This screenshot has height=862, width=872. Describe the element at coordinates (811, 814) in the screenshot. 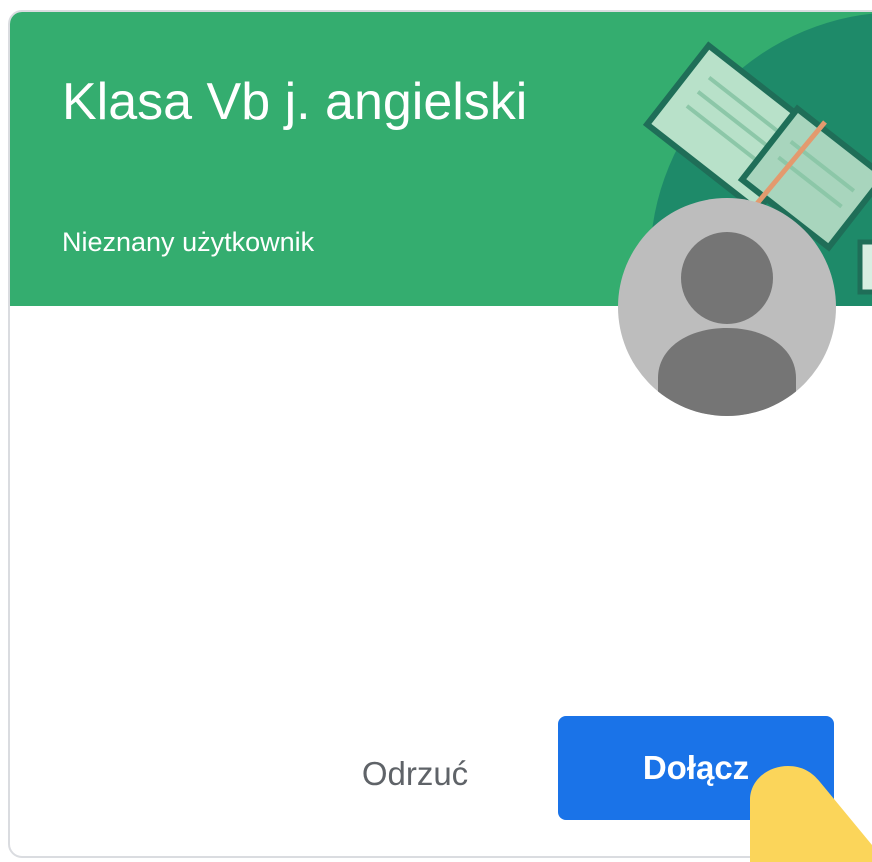

I see `pointer-highlight-icon` at that location.